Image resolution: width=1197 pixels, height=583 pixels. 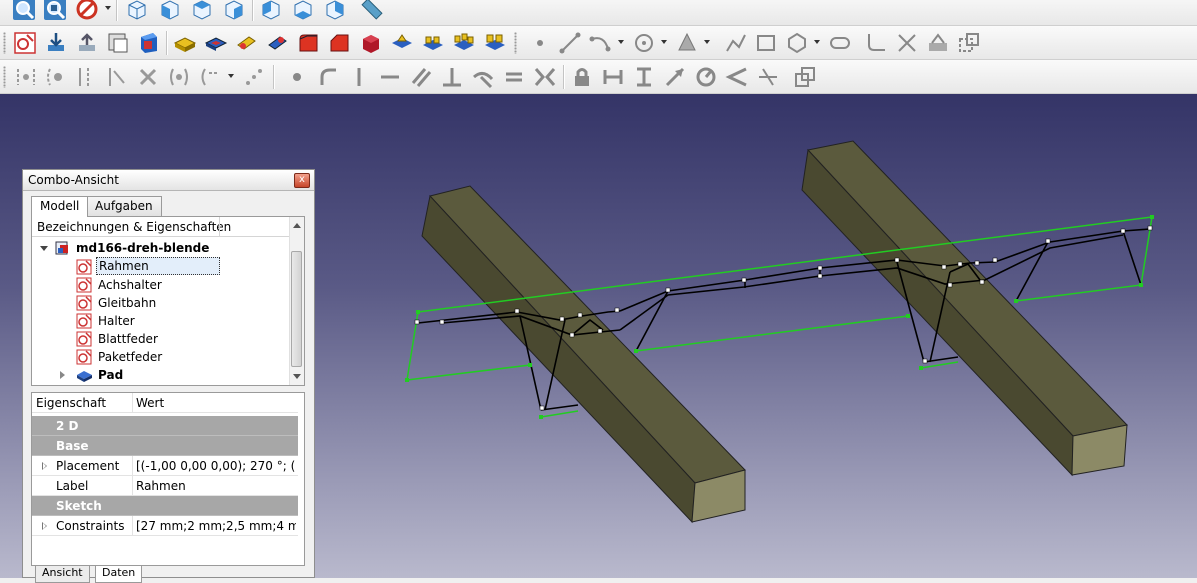 I want to click on draw-style-icon, so click(x=87, y=10).